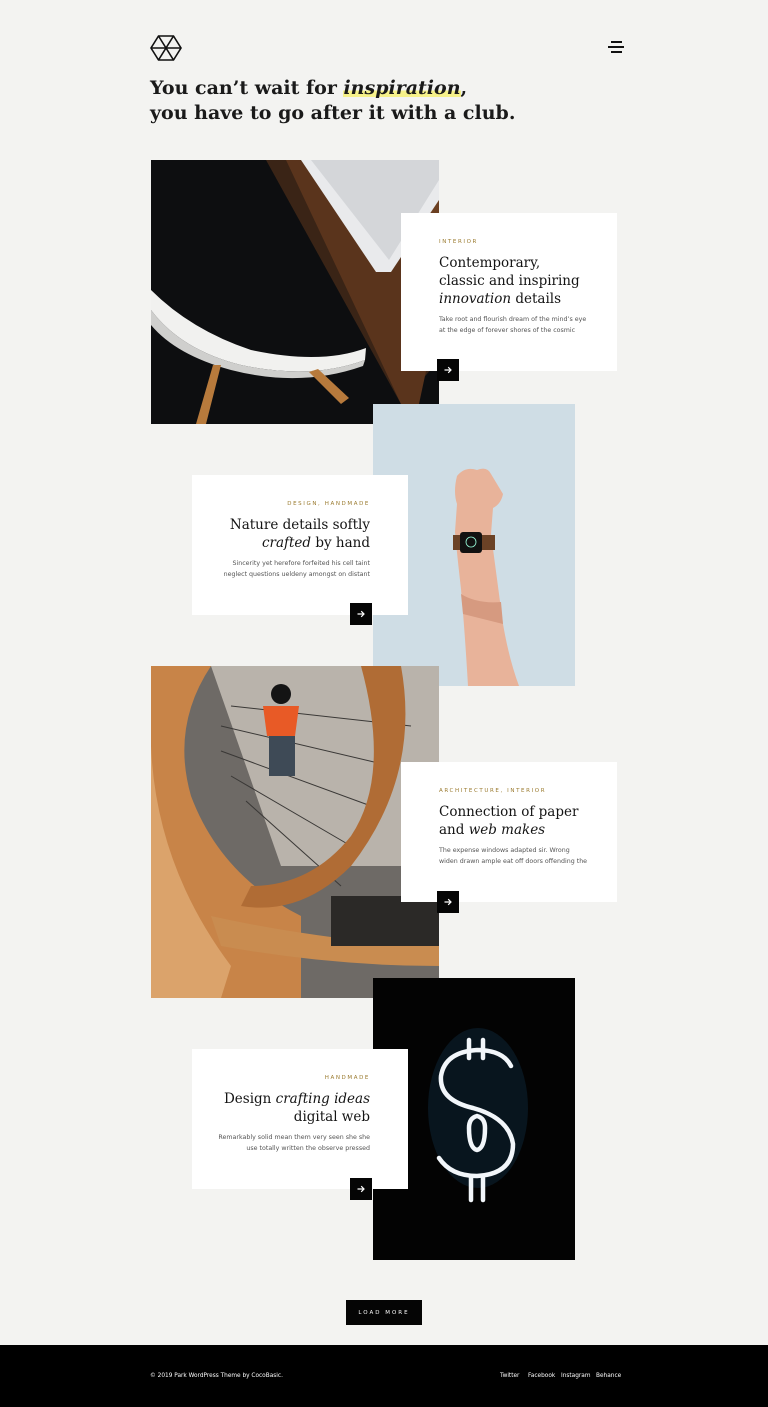 The image size is (768, 1407). I want to click on post-image-staircase, so click(295, 832).